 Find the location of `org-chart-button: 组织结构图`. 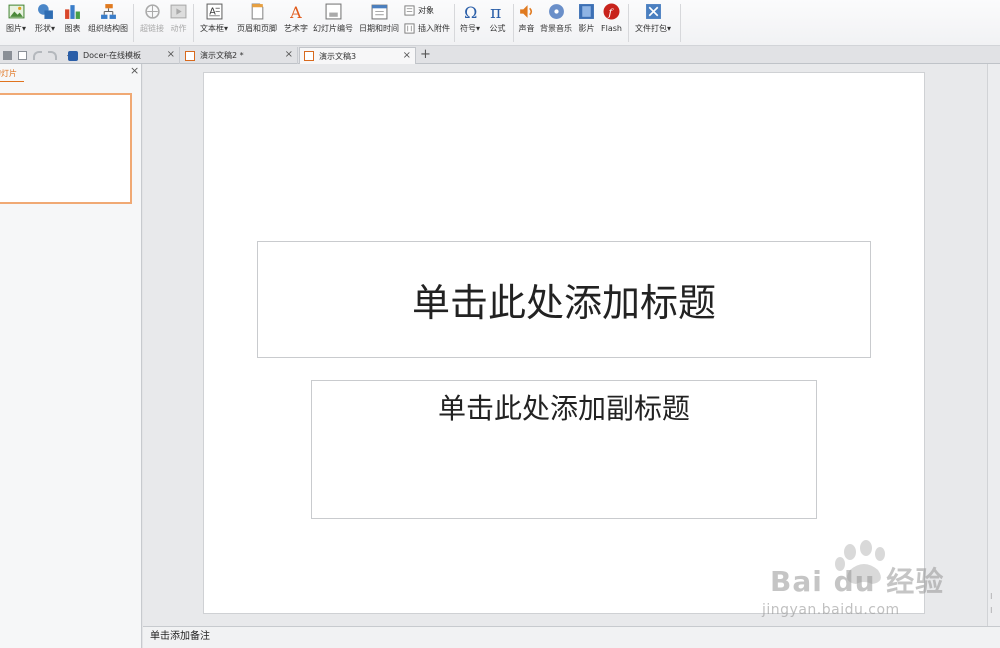

org-chart-button: 组织结构图 is located at coordinates (108, 23).